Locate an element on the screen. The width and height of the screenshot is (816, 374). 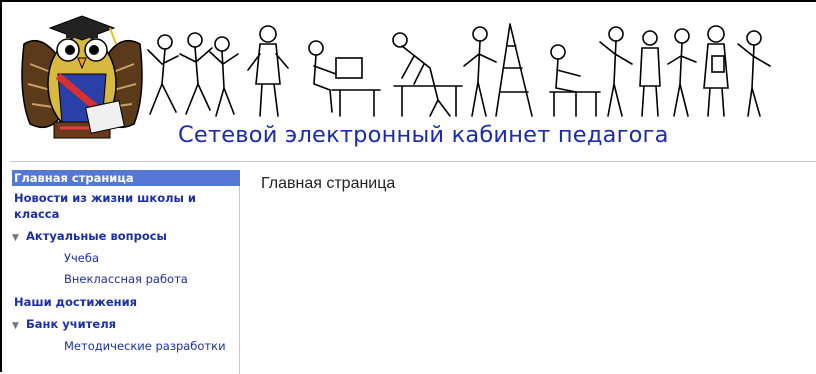
sidebar-item-methodical: Методические разработки is located at coordinates (145, 346).